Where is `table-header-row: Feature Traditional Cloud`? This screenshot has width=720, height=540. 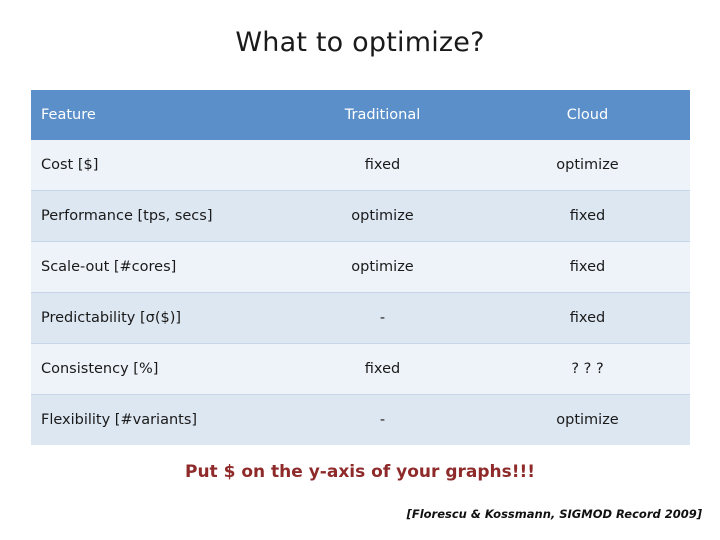 table-header-row: Feature Traditional Cloud is located at coordinates (360, 115).